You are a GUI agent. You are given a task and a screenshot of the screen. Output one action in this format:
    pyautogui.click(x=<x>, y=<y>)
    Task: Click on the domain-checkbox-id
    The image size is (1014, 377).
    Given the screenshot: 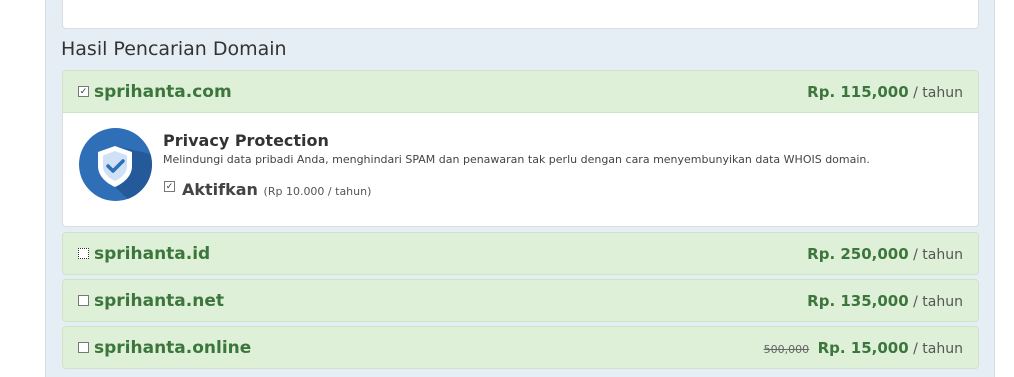 What is the action you would take?
    pyautogui.click(x=83, y=253)
    